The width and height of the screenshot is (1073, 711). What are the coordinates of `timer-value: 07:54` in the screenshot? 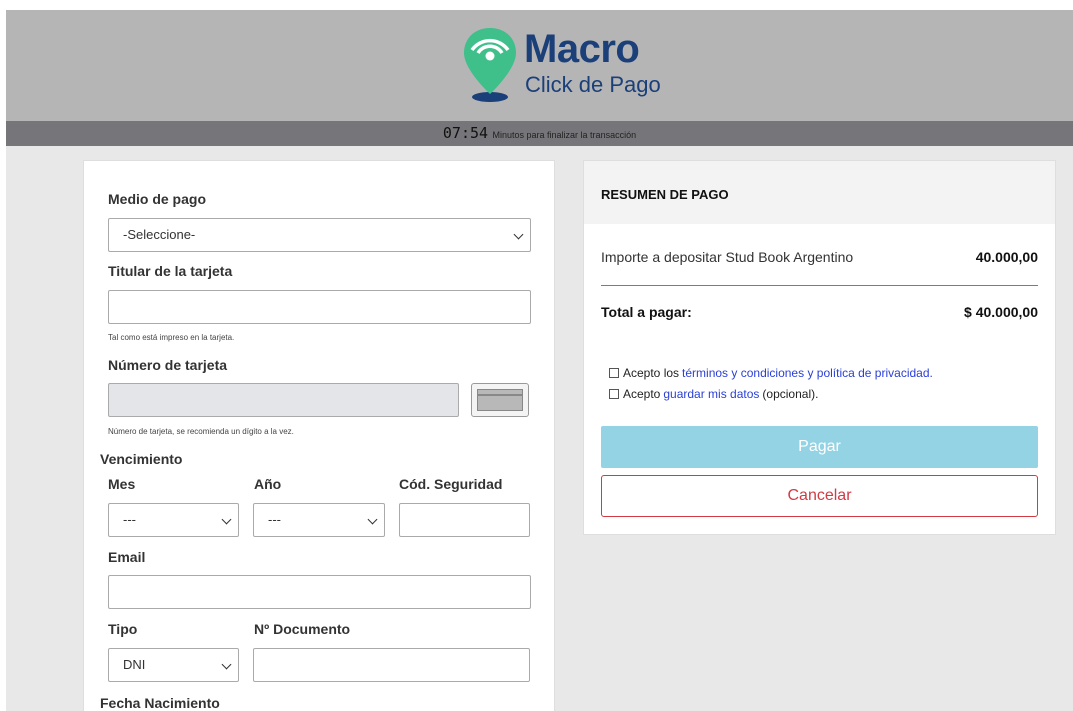 It's located at (465, 133).